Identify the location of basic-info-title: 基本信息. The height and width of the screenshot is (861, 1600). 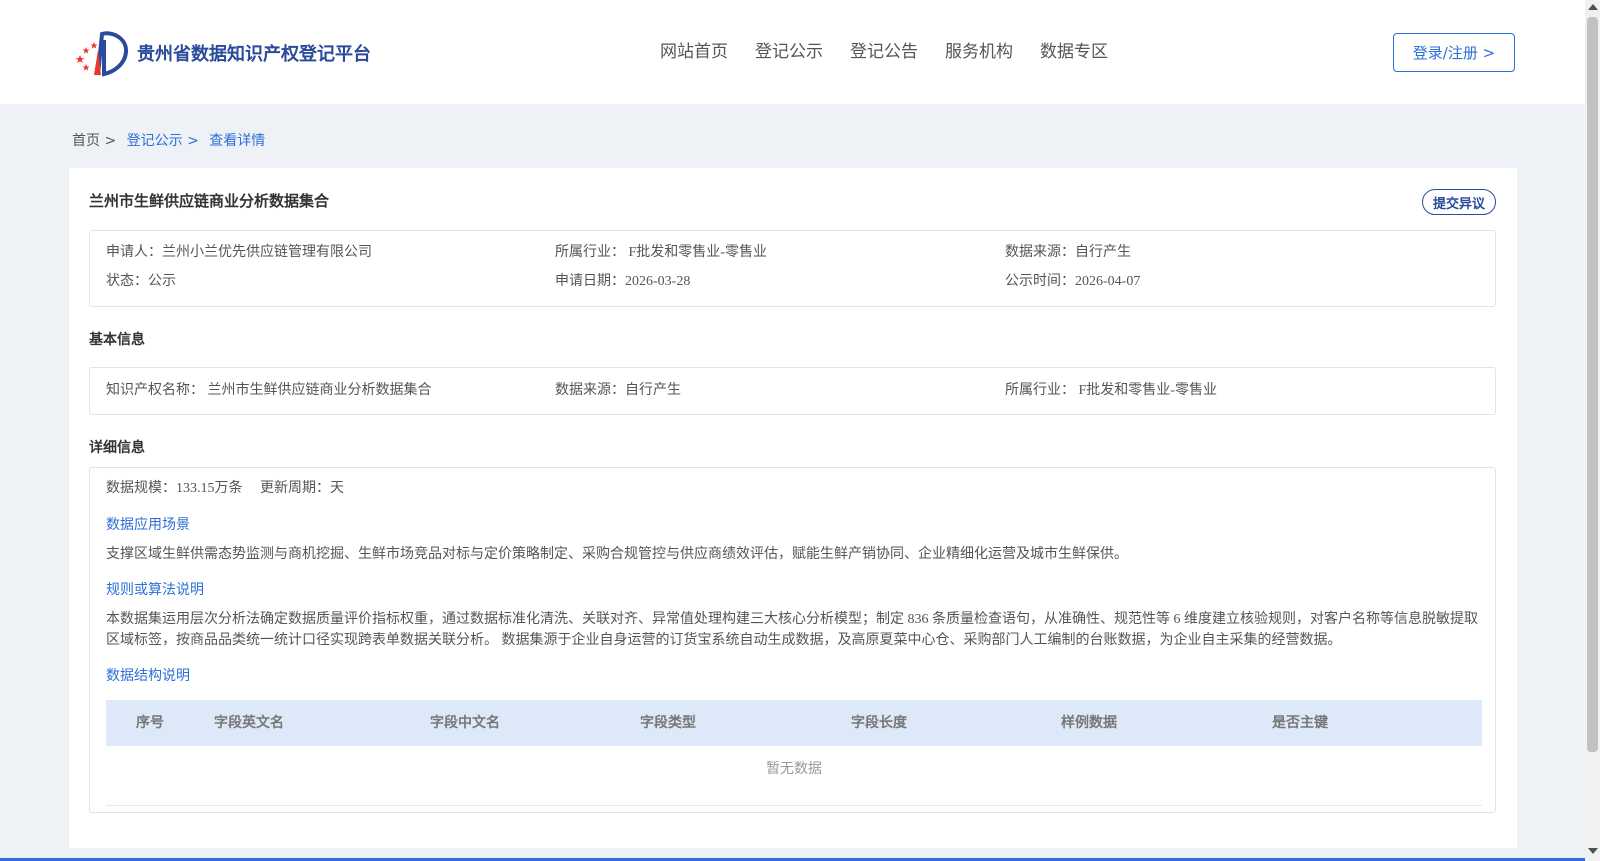
(117, 340).